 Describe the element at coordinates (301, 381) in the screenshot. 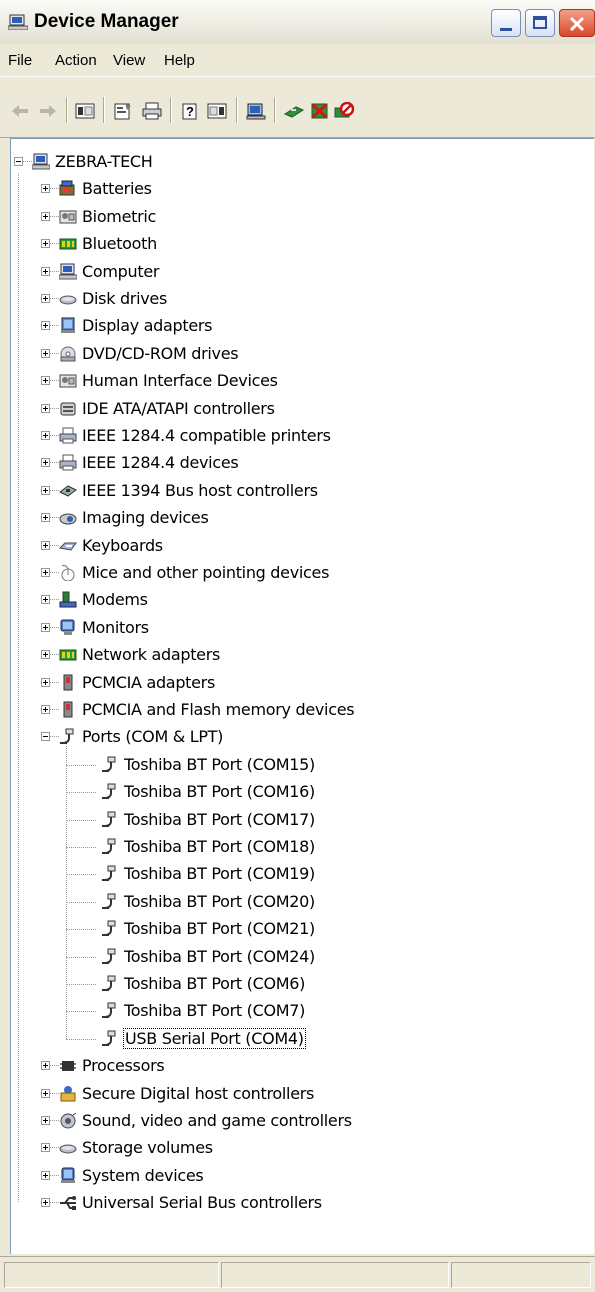

I see `tree-category-item: Human Interface Devices` at that location.